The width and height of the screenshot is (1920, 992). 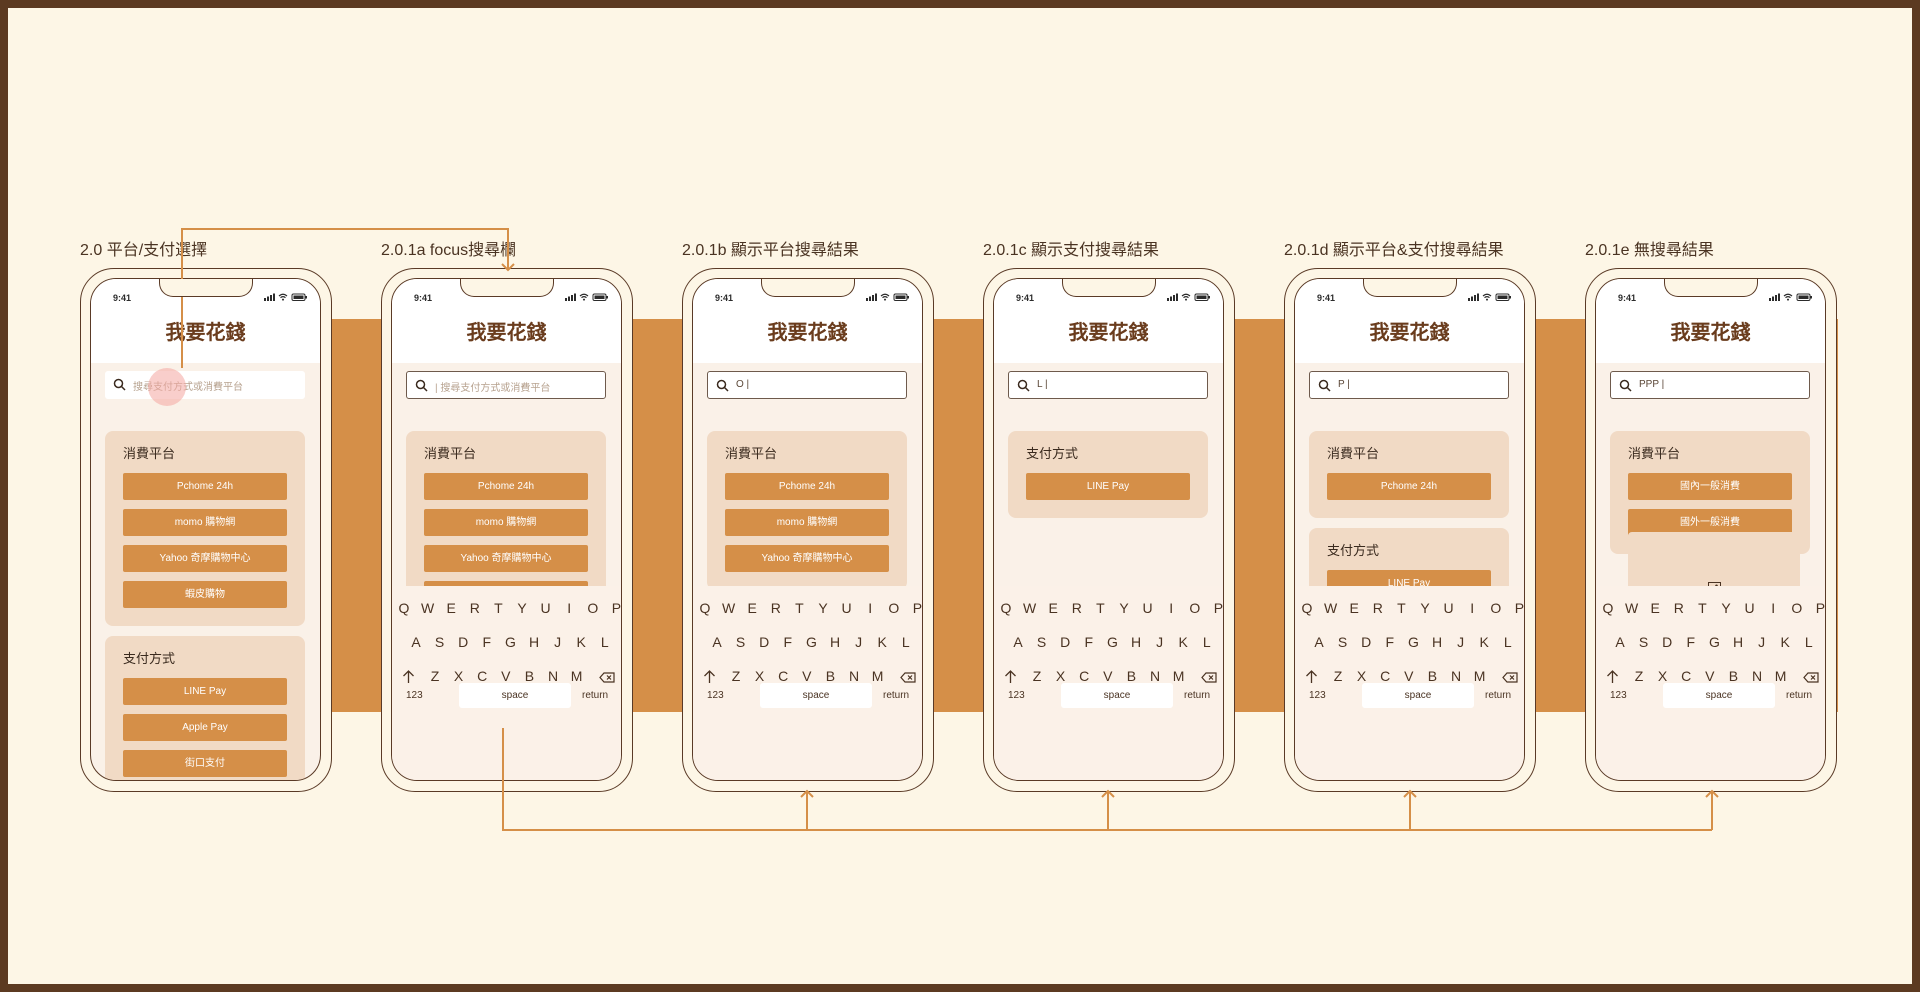 What do you see at coordinates (205, 763) in the screenshot?
I see `option-button: 街口支付` at bounding box center [205, 763].